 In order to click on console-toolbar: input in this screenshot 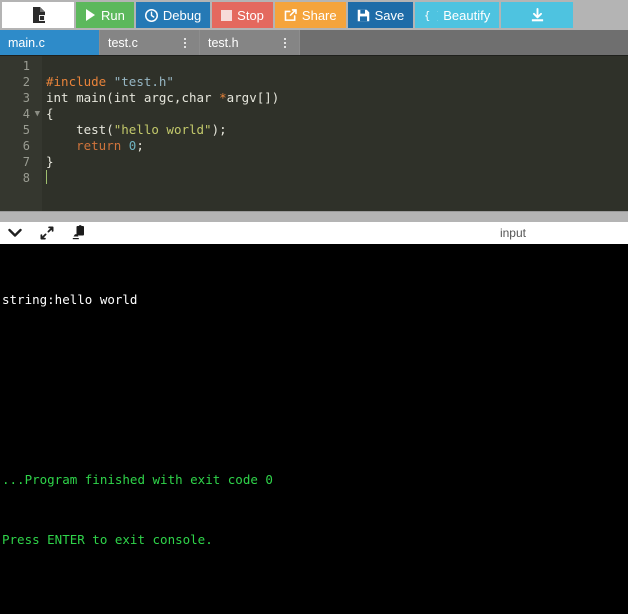, I will do `click(314, 232)`.